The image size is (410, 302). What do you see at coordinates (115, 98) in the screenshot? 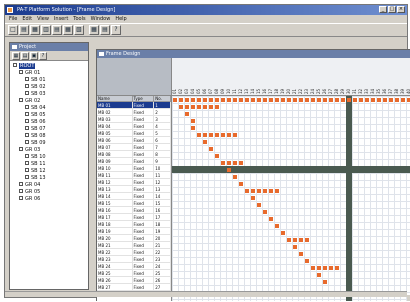
I see `header-name: Name` at bounding box center [115, 98].